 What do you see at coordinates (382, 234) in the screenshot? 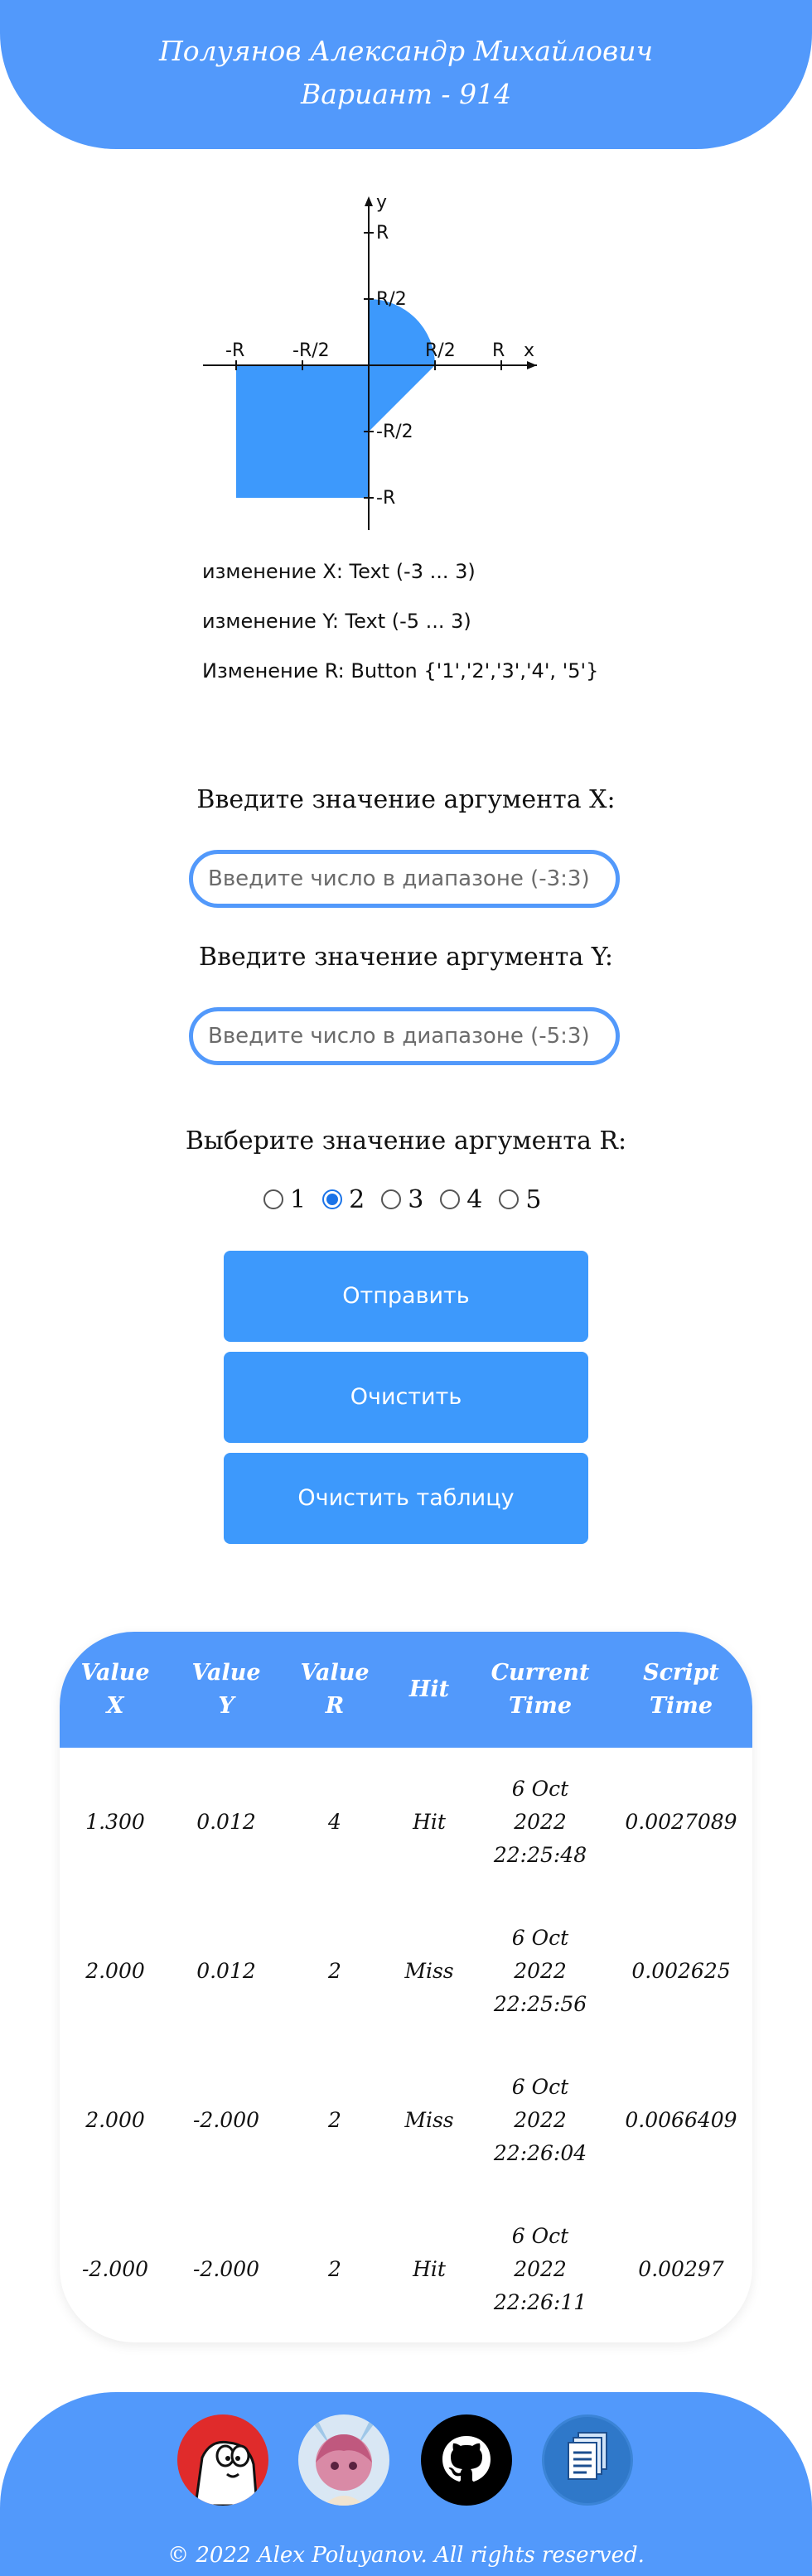
I see `tick-y-r: R` at bounding box center [382, 234].